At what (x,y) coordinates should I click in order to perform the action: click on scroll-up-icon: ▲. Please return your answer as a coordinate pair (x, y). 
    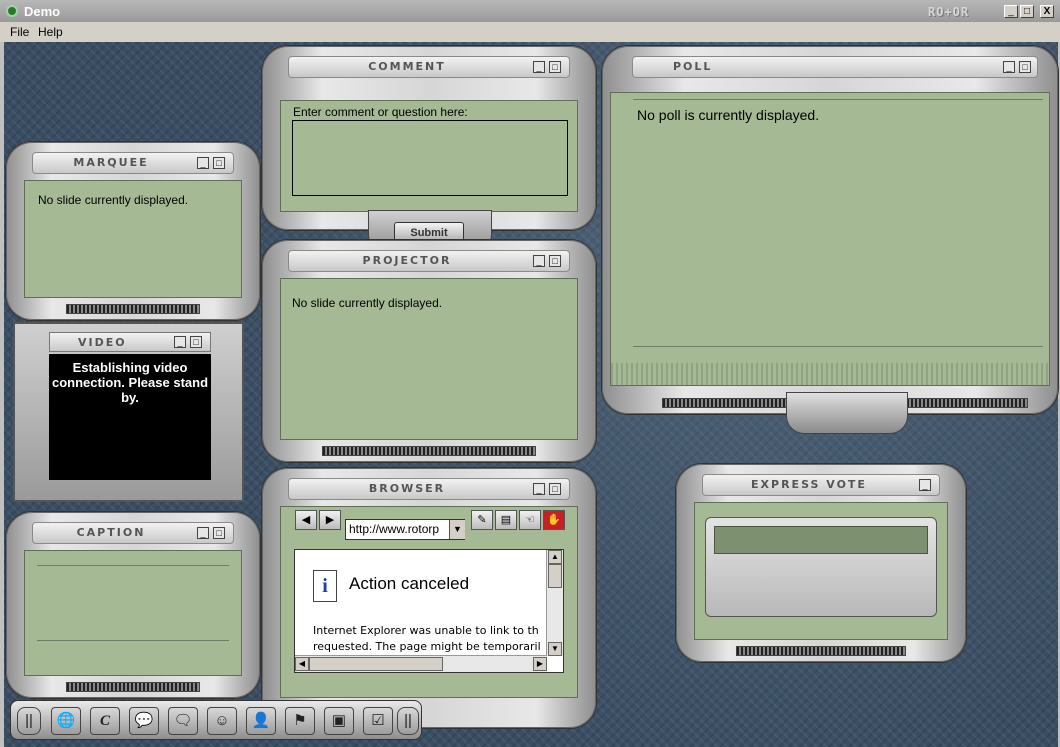
    Looking at the image, I should click on (555, 557).